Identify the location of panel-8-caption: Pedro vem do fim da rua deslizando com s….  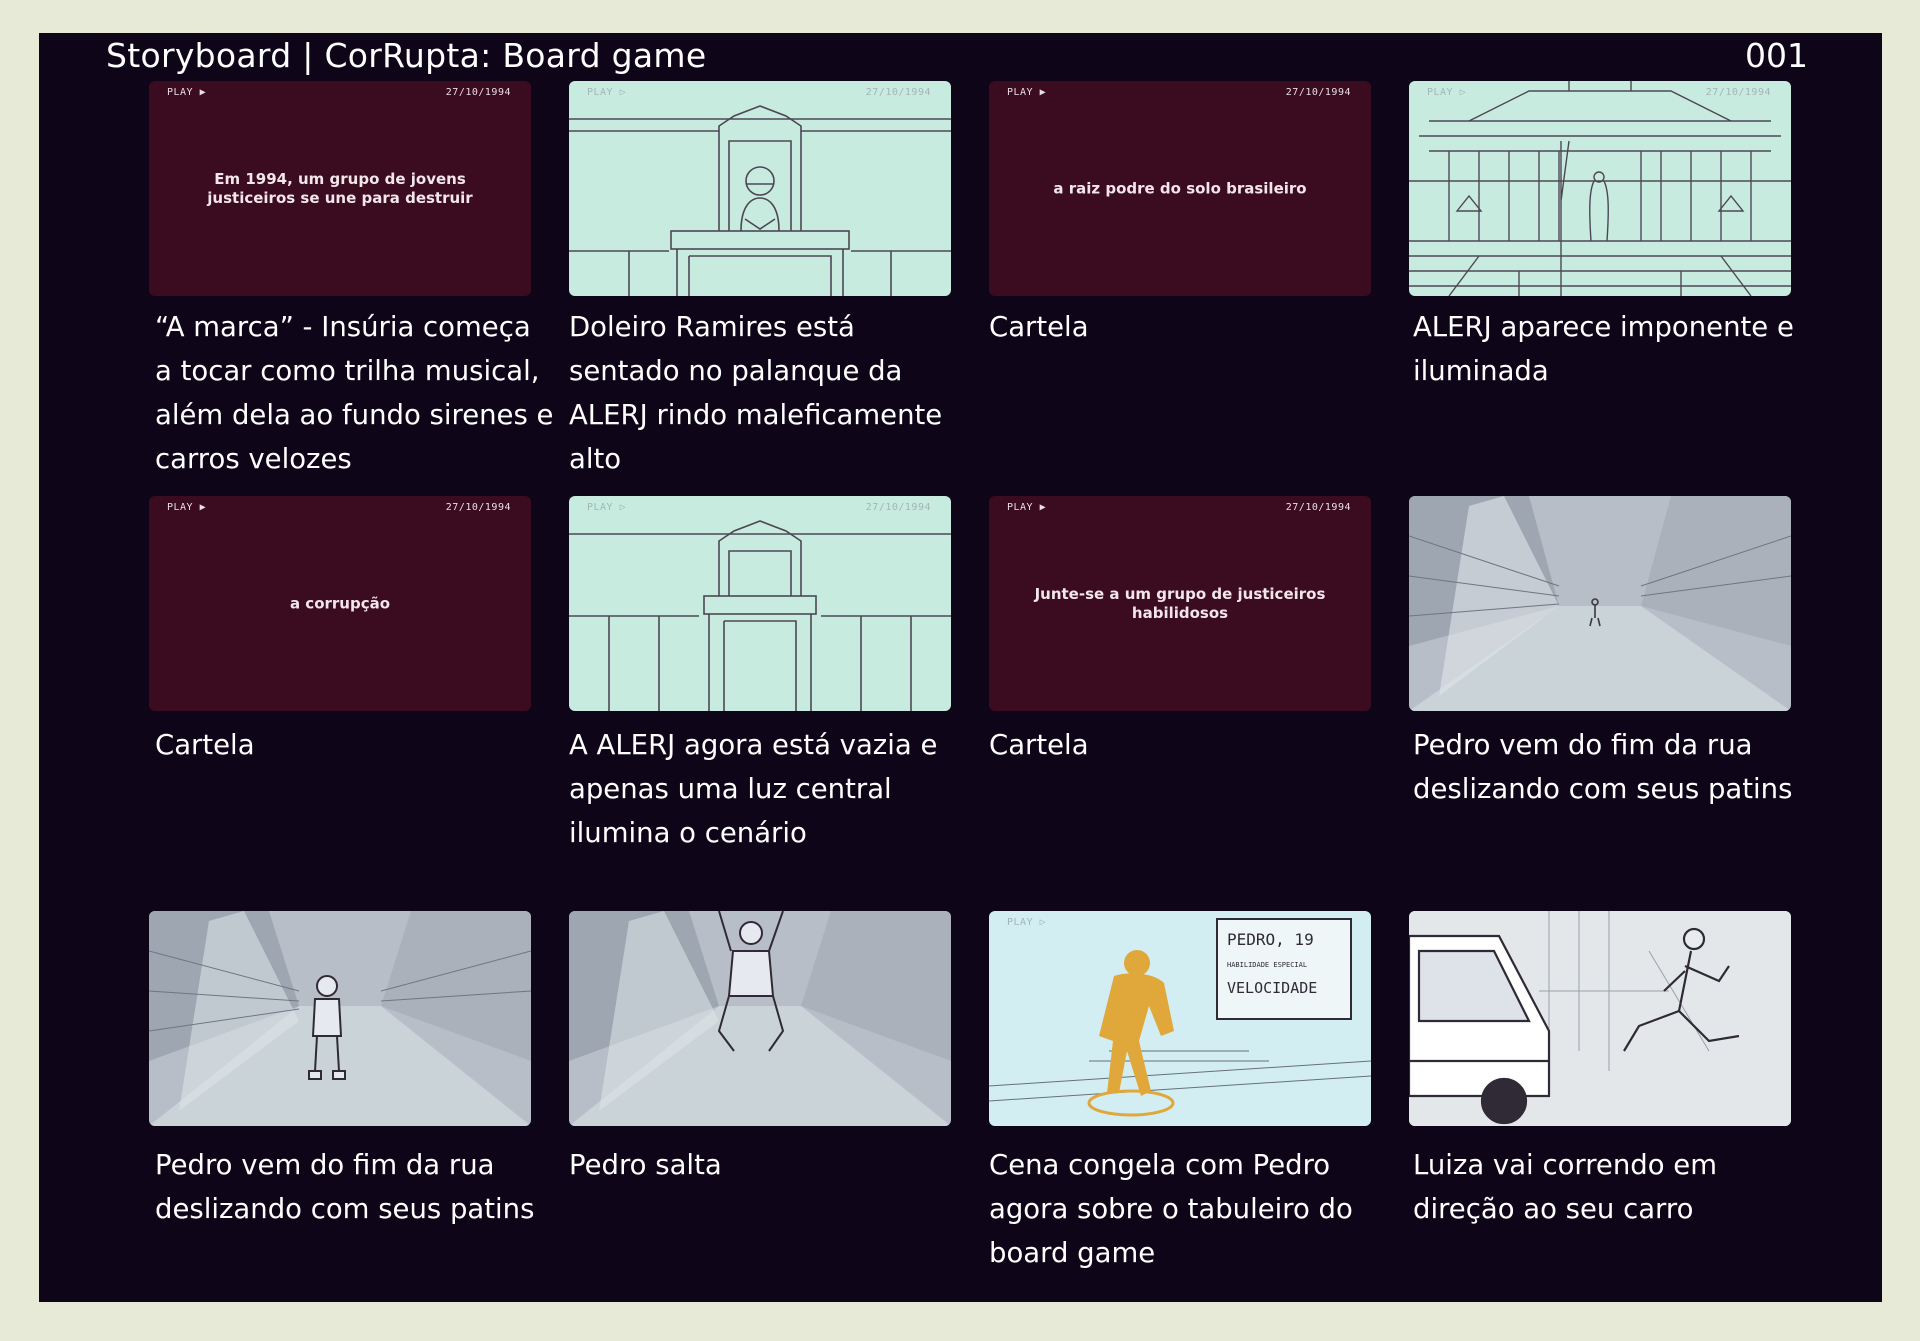
(1603, 767).